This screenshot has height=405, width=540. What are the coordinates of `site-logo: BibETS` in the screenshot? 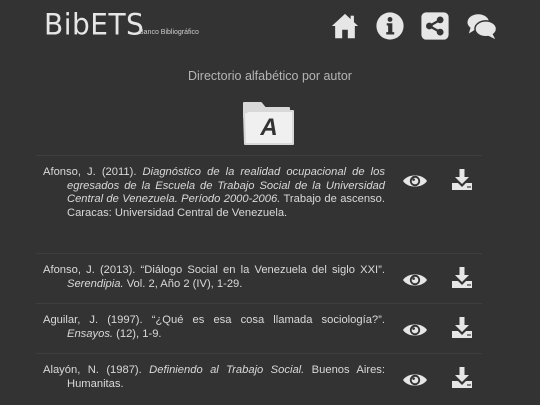 It's located at (94, 24).